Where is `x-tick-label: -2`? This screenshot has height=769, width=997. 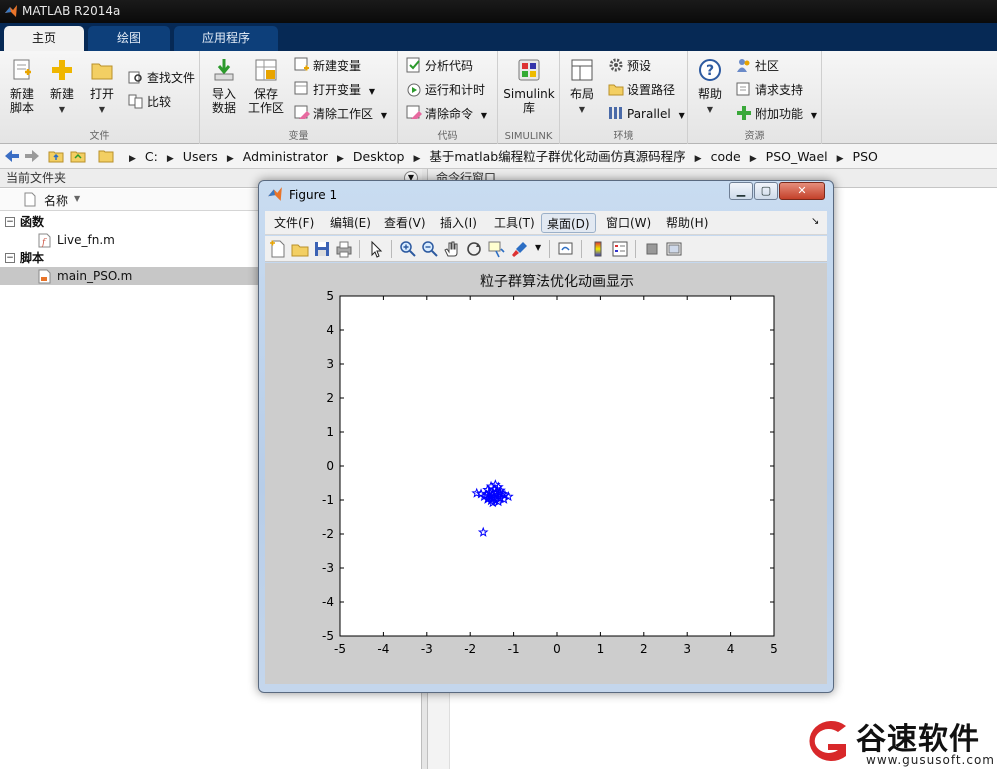
x-tick-label: -2 is located at coordinates (470, 649).